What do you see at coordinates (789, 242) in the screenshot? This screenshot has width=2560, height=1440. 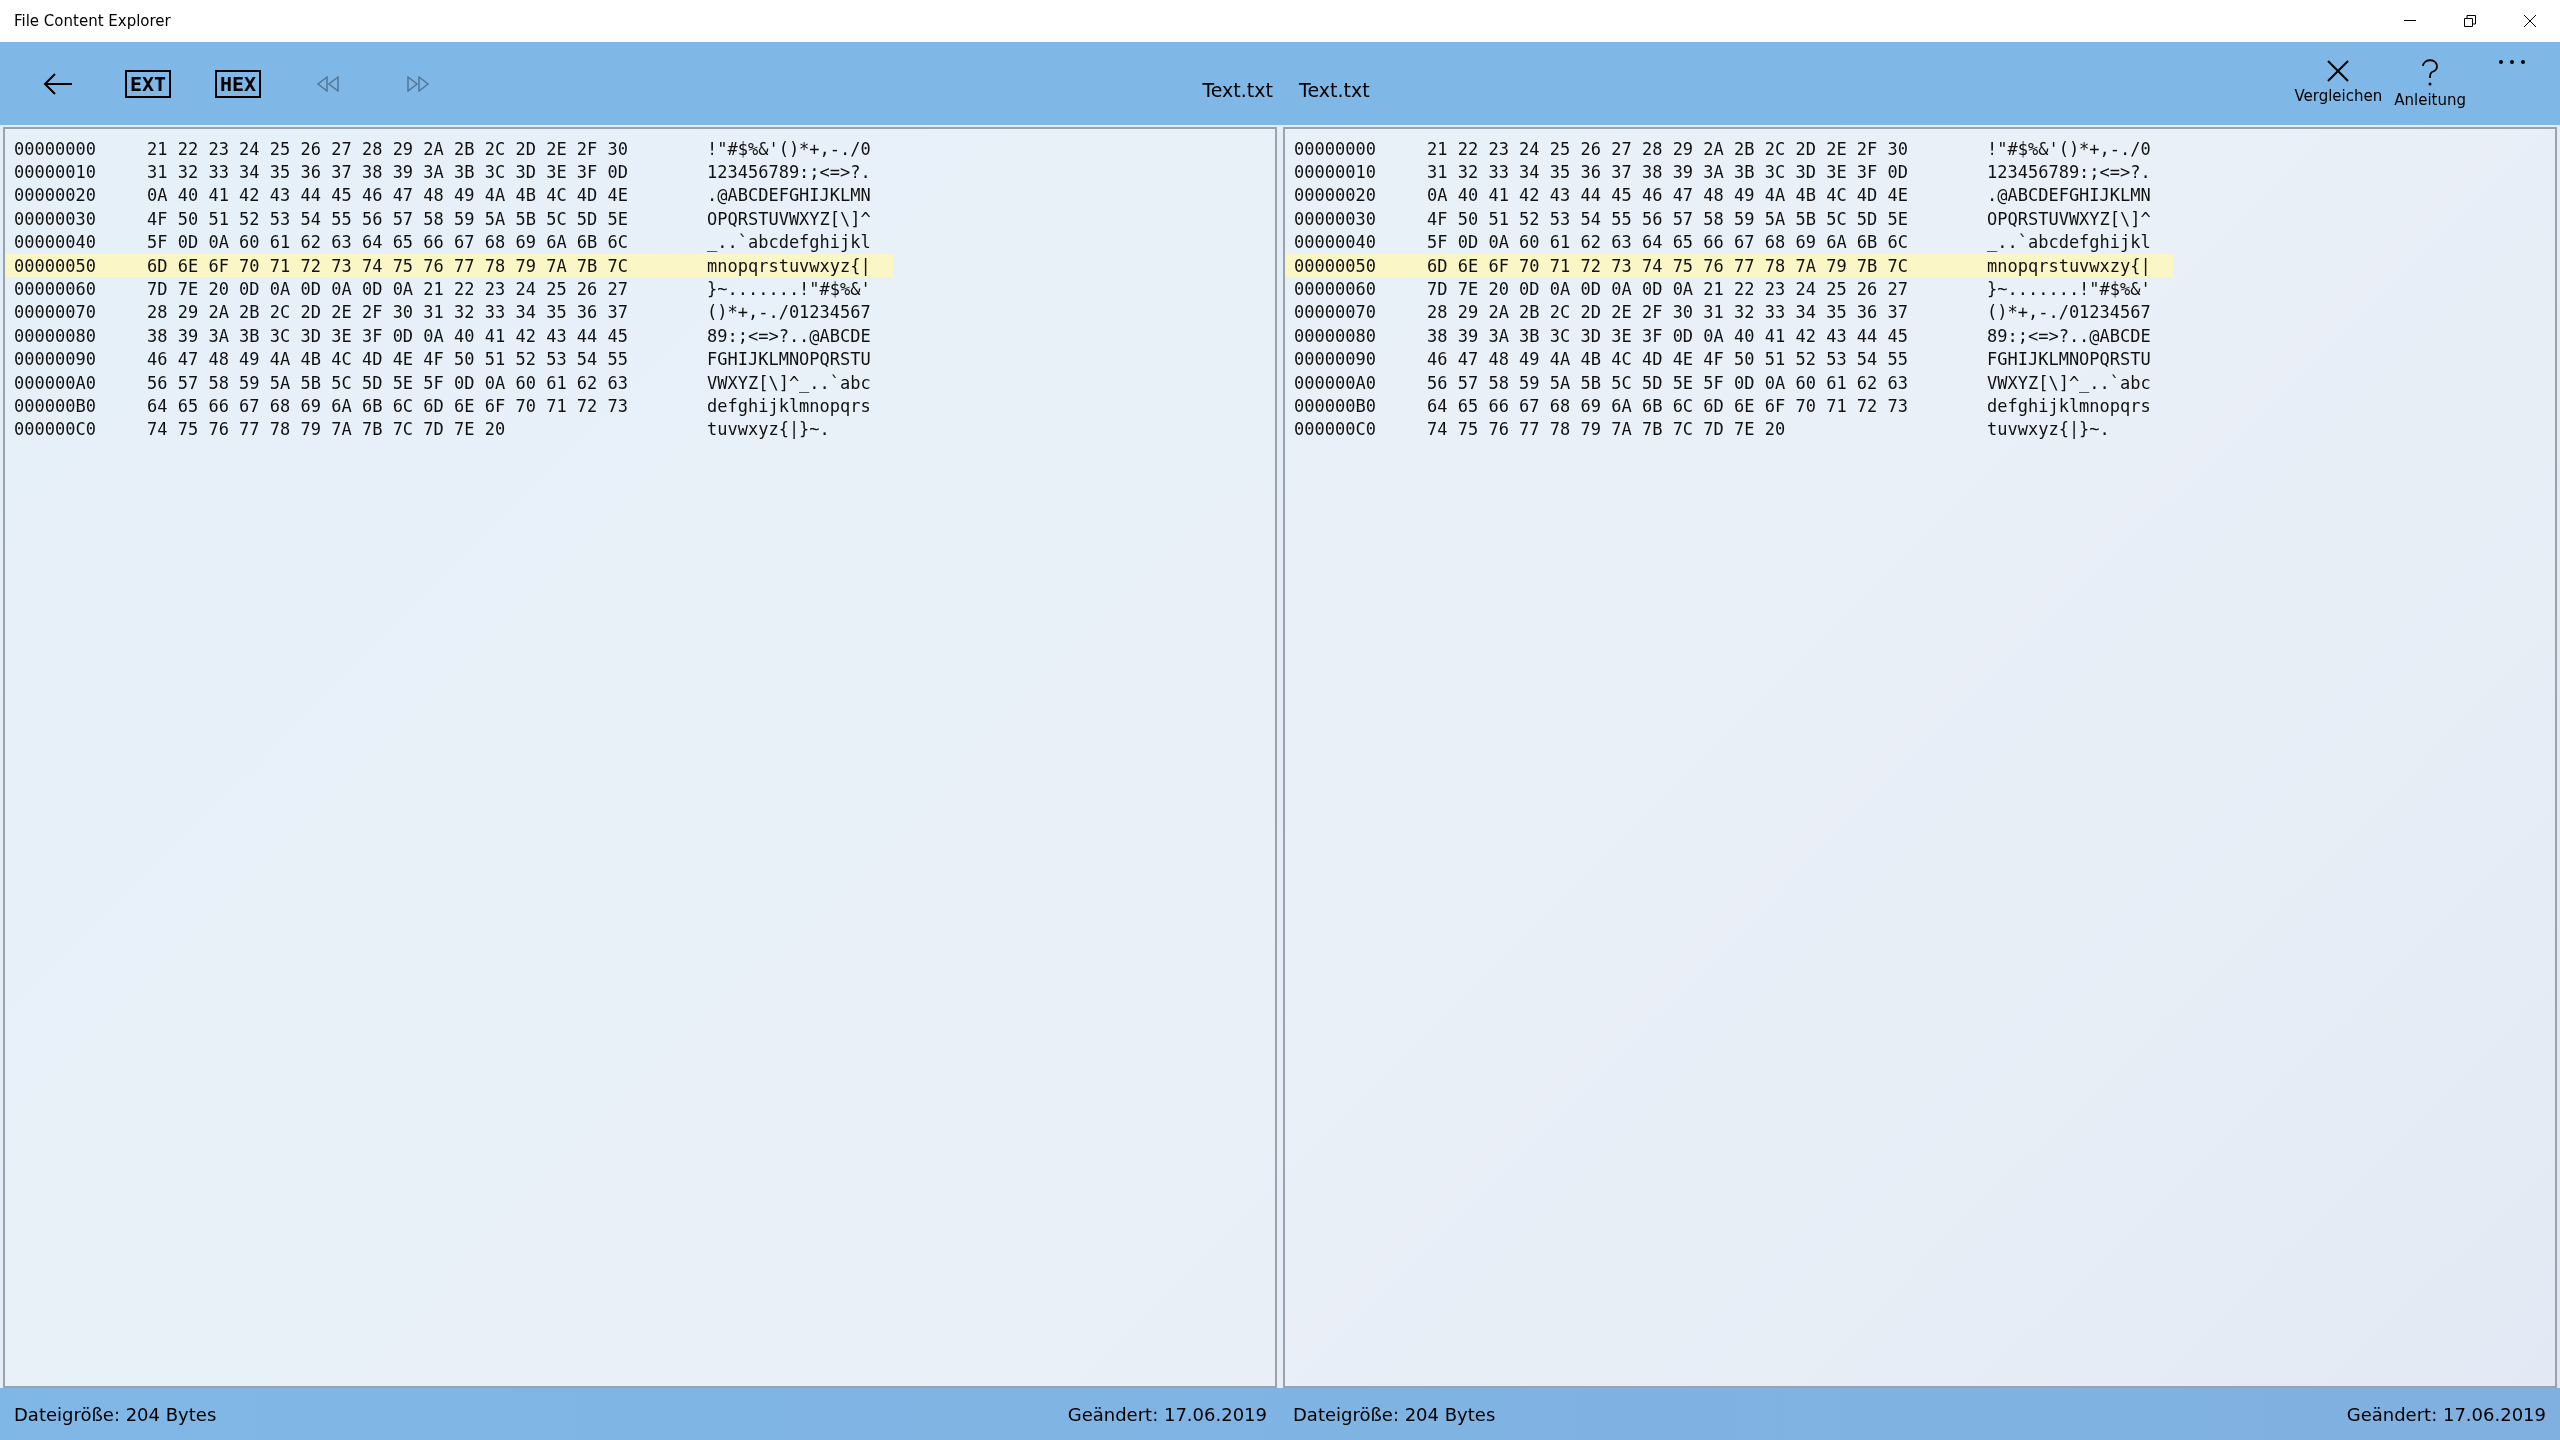 I see `ascii-text: _..`abcdefghijkl` at bounding box center [789, 242].